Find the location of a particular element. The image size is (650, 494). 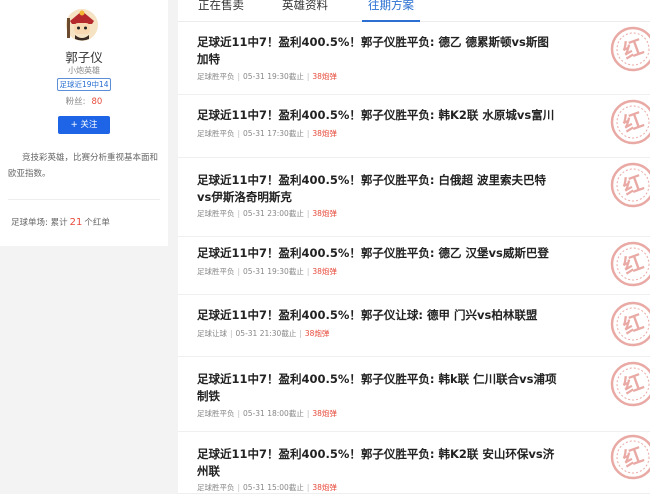

item-meta: 足球胜平负 | 05-31 23:00截止 | 38炮弹 is located at coordinates (267, 213).